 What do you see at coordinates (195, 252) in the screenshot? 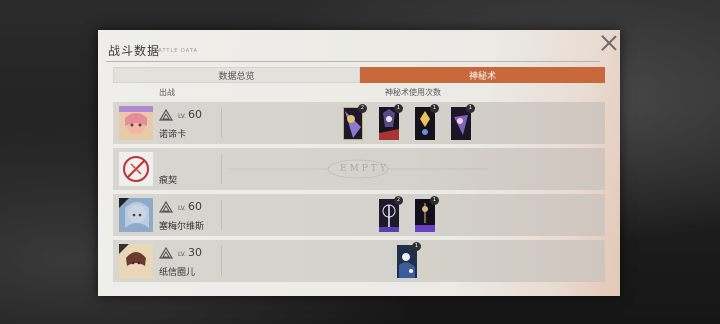
I see `level-value: 30` at bounding box center [195, 252].